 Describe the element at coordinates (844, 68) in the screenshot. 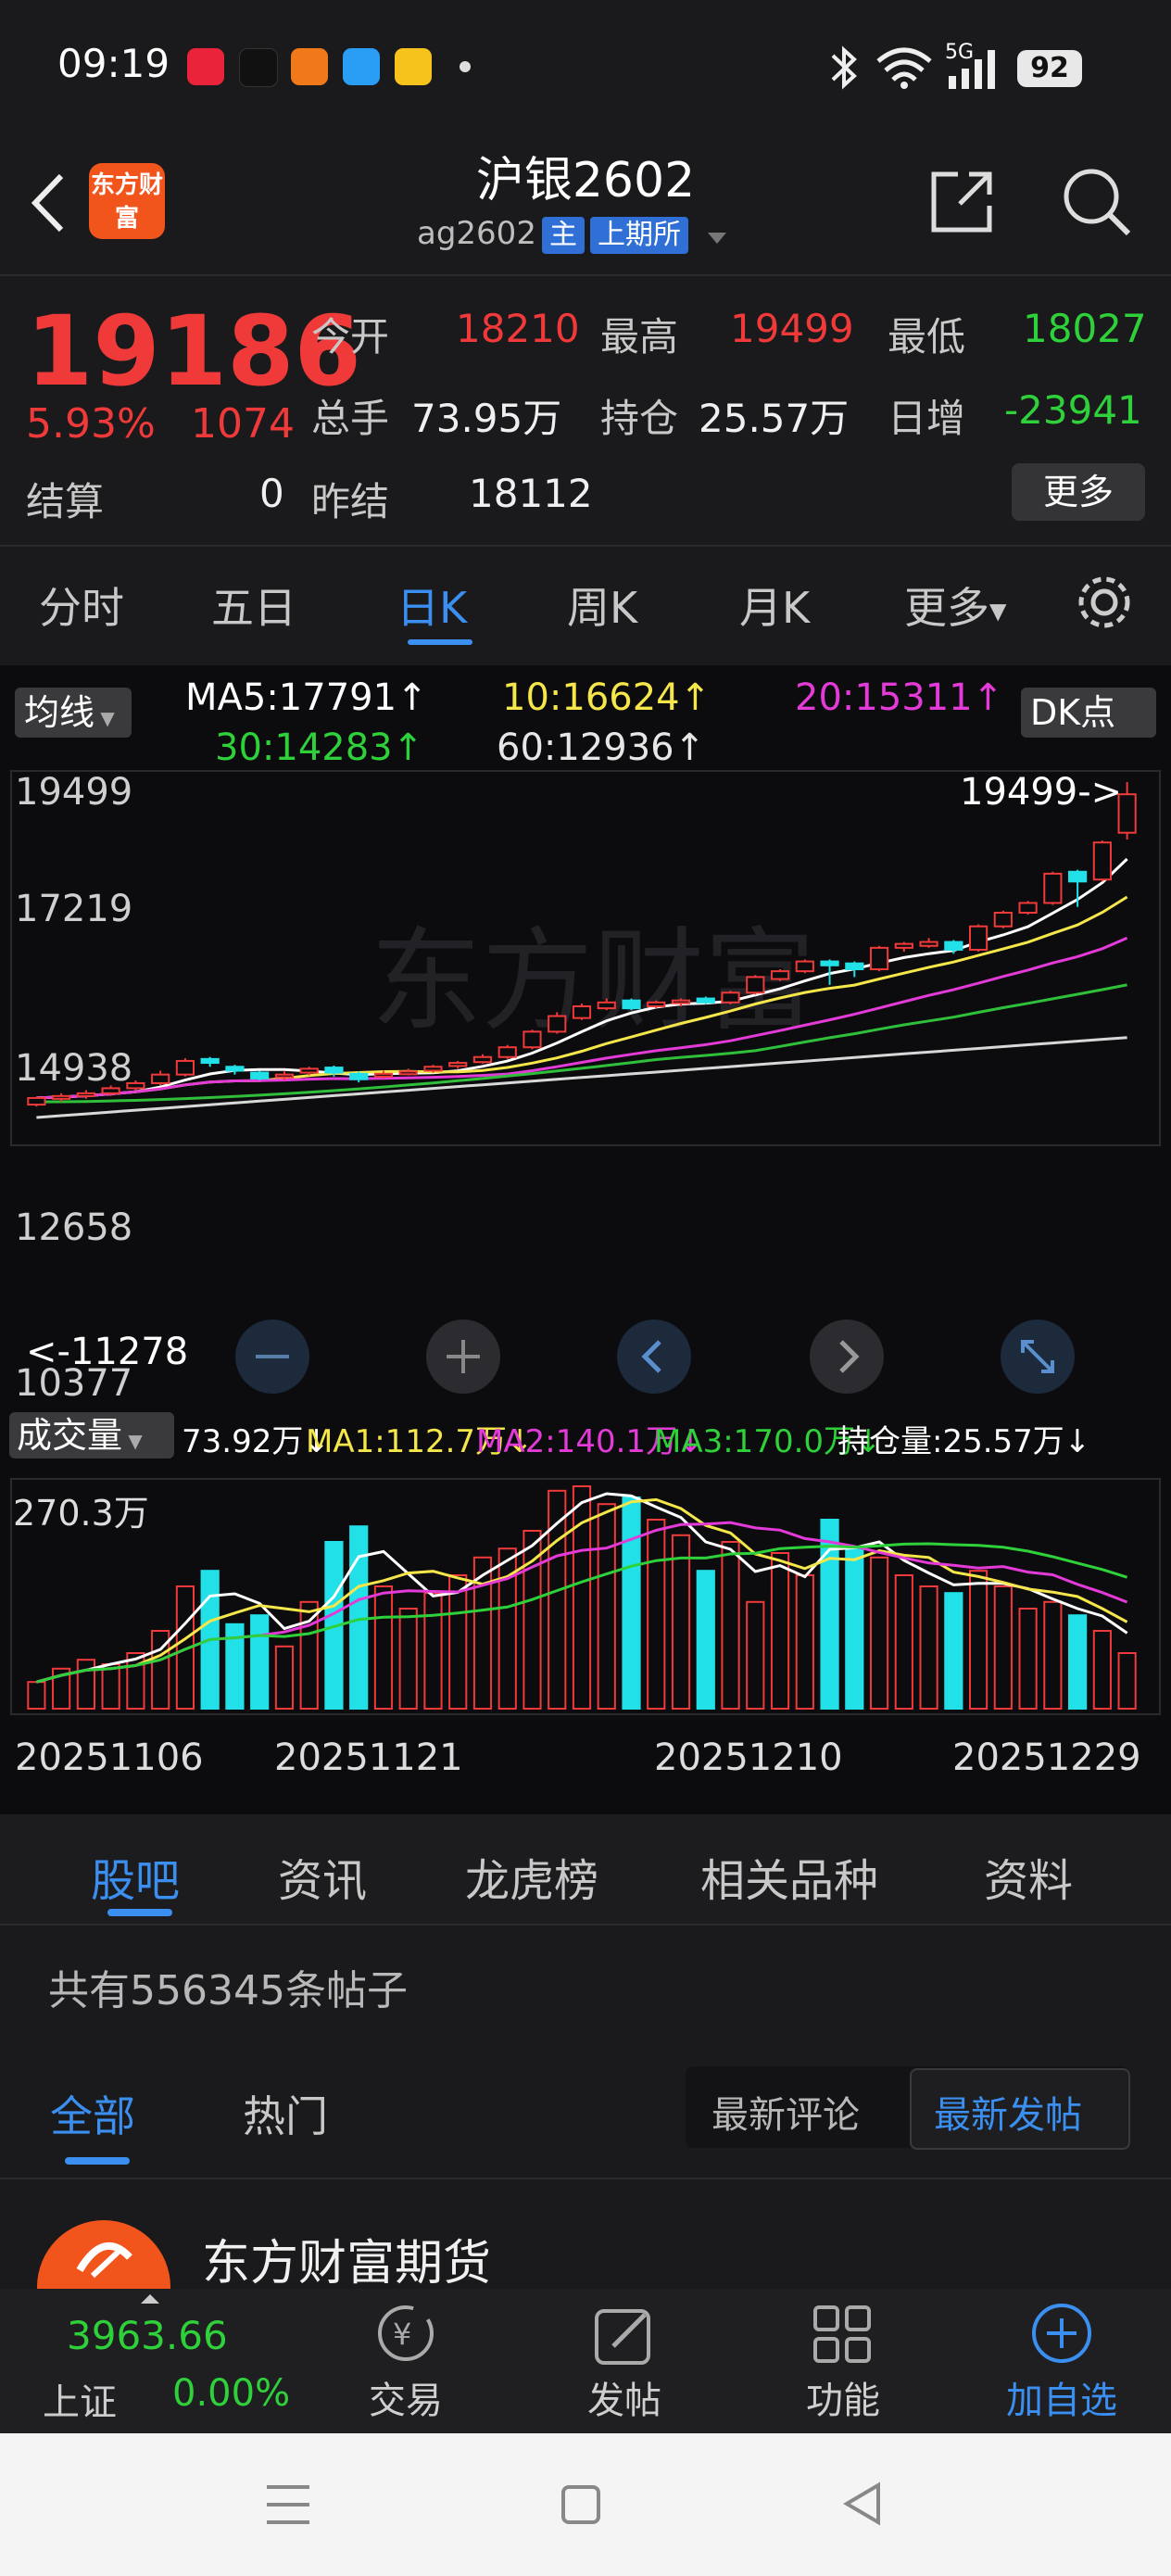

I see `bluetooth-icon` at that location.